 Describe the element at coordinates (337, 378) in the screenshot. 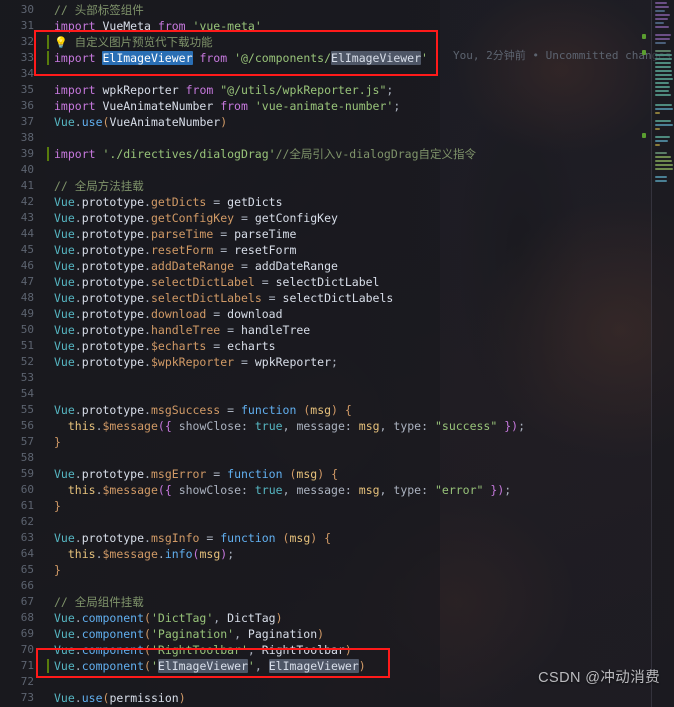

I see `code-line: 53` at that location.